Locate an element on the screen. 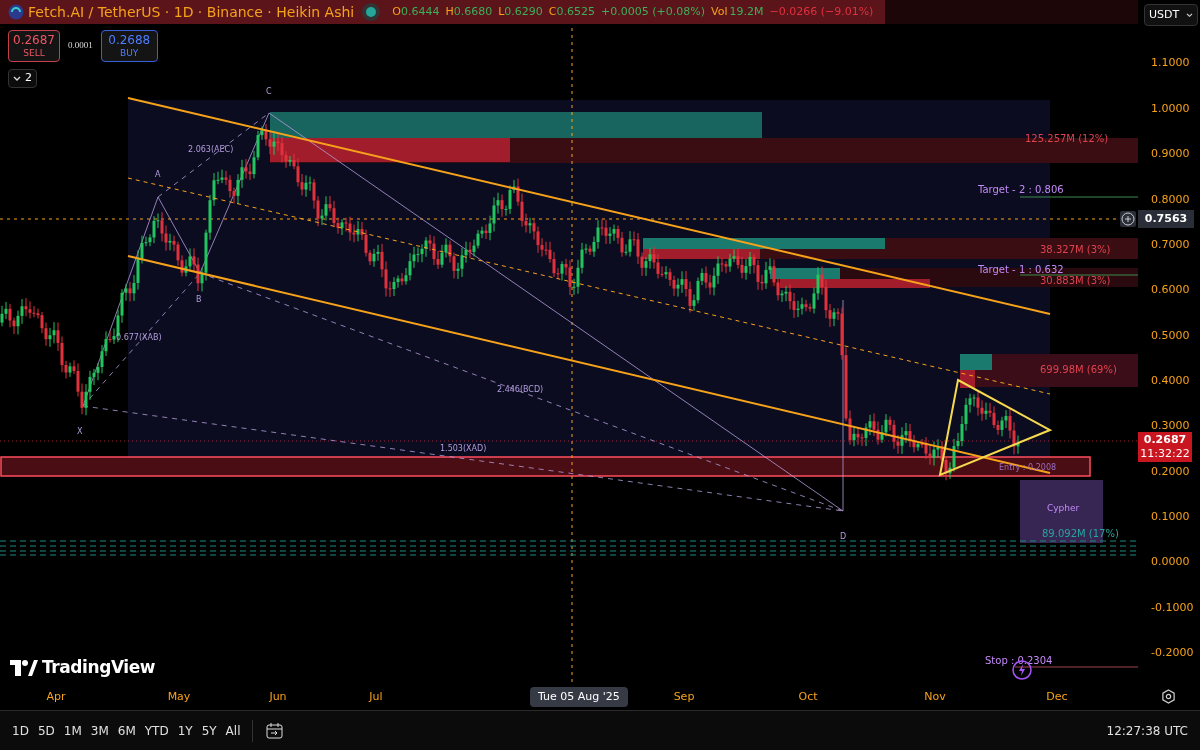  pattern-label: 2.063(AEC) is located at coordinates (211, 149).